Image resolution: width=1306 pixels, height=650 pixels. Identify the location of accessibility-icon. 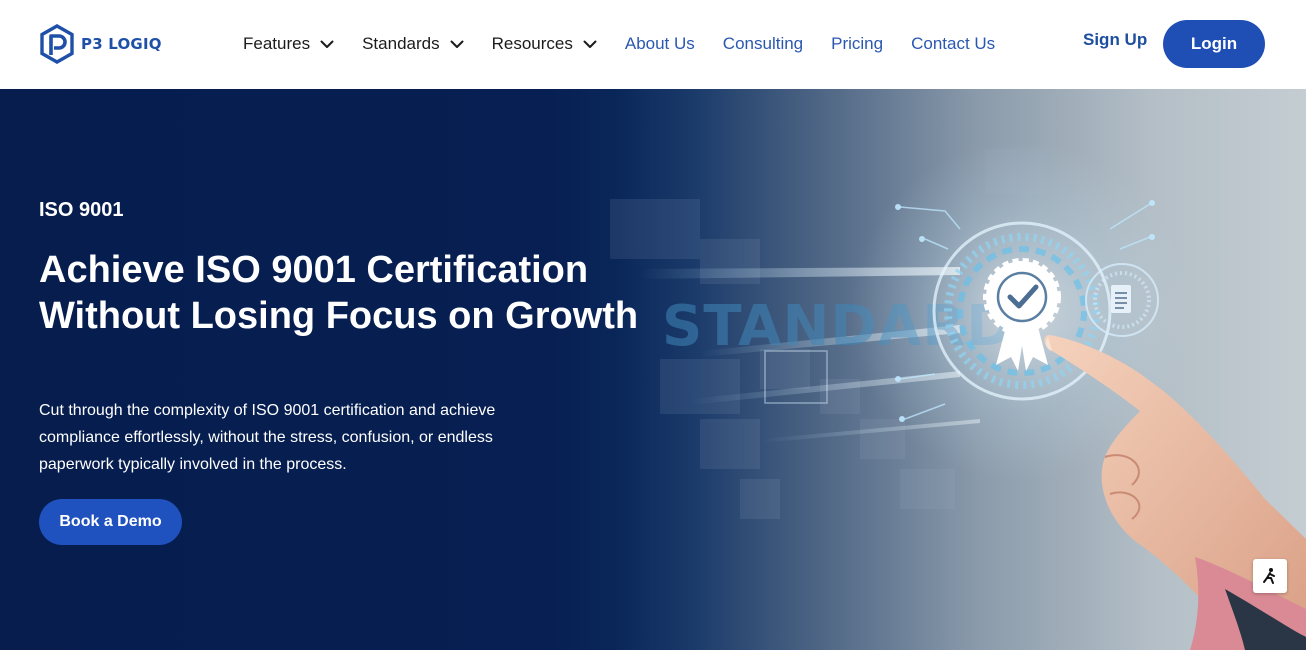
(1269, 576).